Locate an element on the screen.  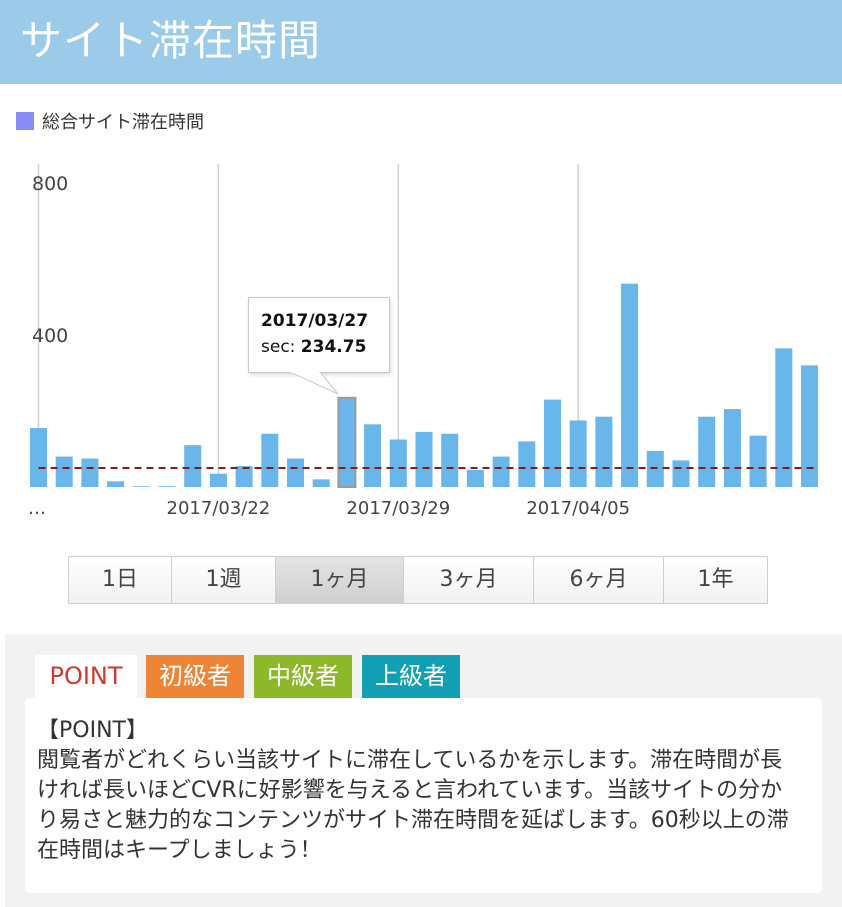
range-selector: 1日 1週 1ヶ月 3ヶ月 6ヶ月 1年 is located at coordinates (418, 580).